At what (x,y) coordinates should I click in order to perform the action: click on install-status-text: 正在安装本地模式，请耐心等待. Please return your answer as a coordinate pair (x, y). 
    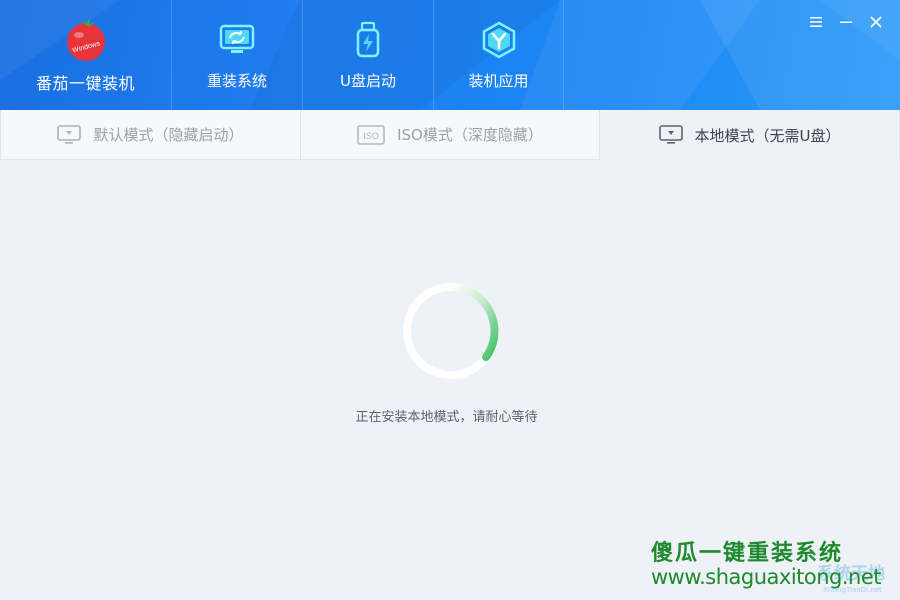
    Looking at the image, I should click on (446, 417).